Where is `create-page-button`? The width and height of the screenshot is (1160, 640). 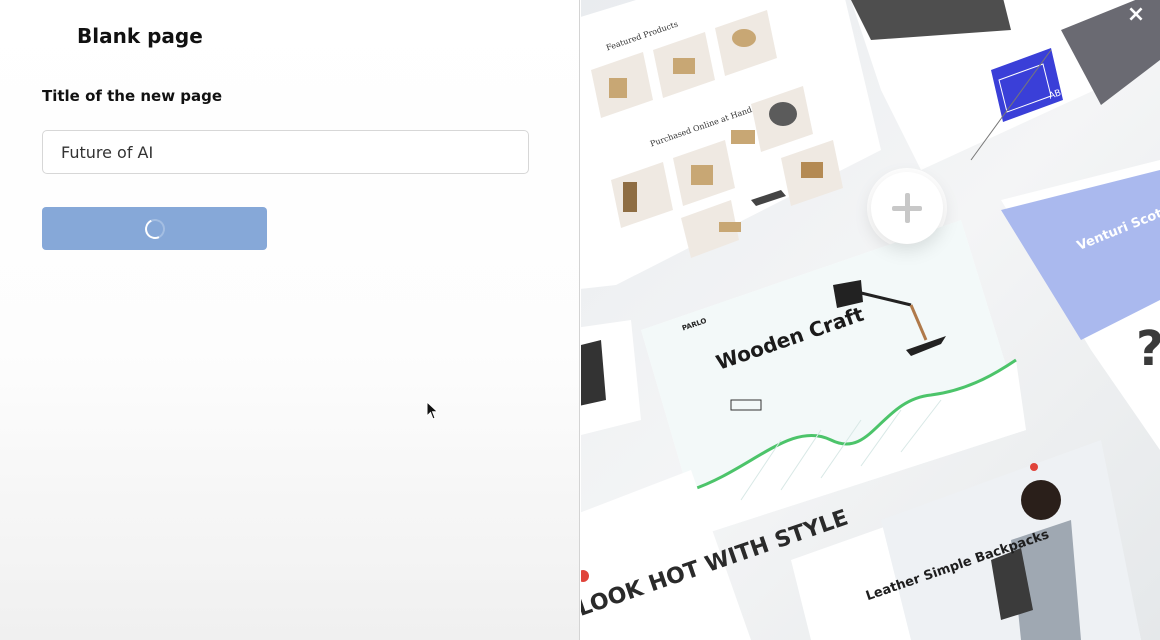 create-page-button is located at coordinates (154, 228).